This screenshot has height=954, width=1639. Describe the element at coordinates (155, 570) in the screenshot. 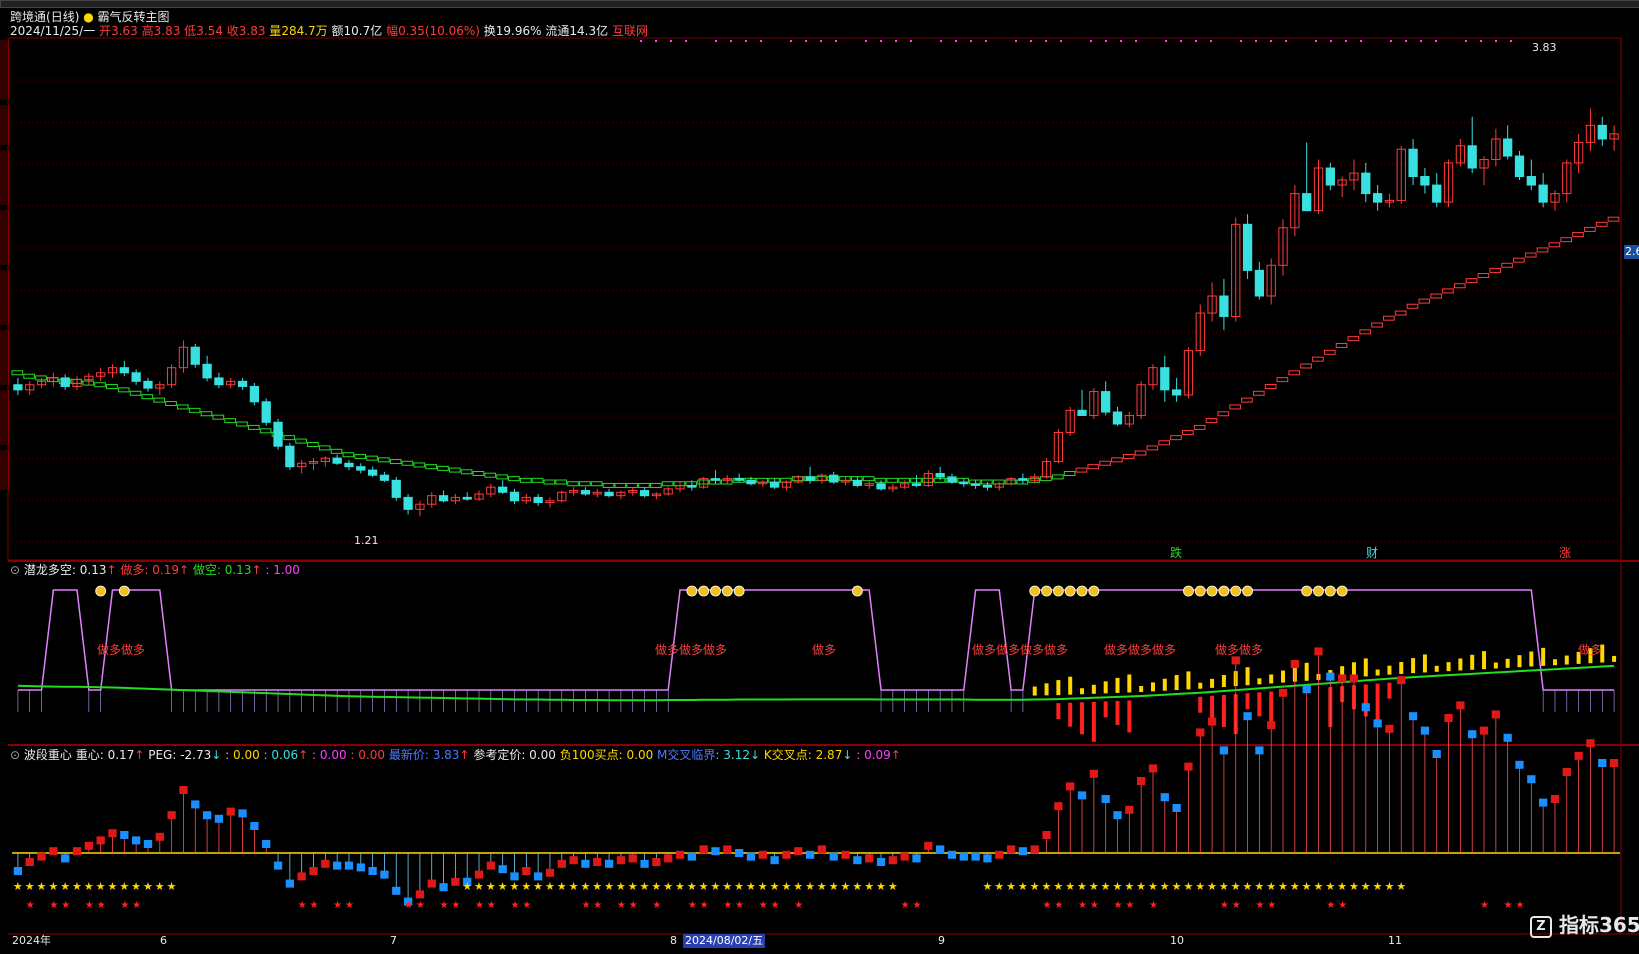

I see `panel2-header: ⊙ 潜龙多空: 0.13↑ 做多: 0.19↑ 做空: 0.13↑ : 1.00` at that location.